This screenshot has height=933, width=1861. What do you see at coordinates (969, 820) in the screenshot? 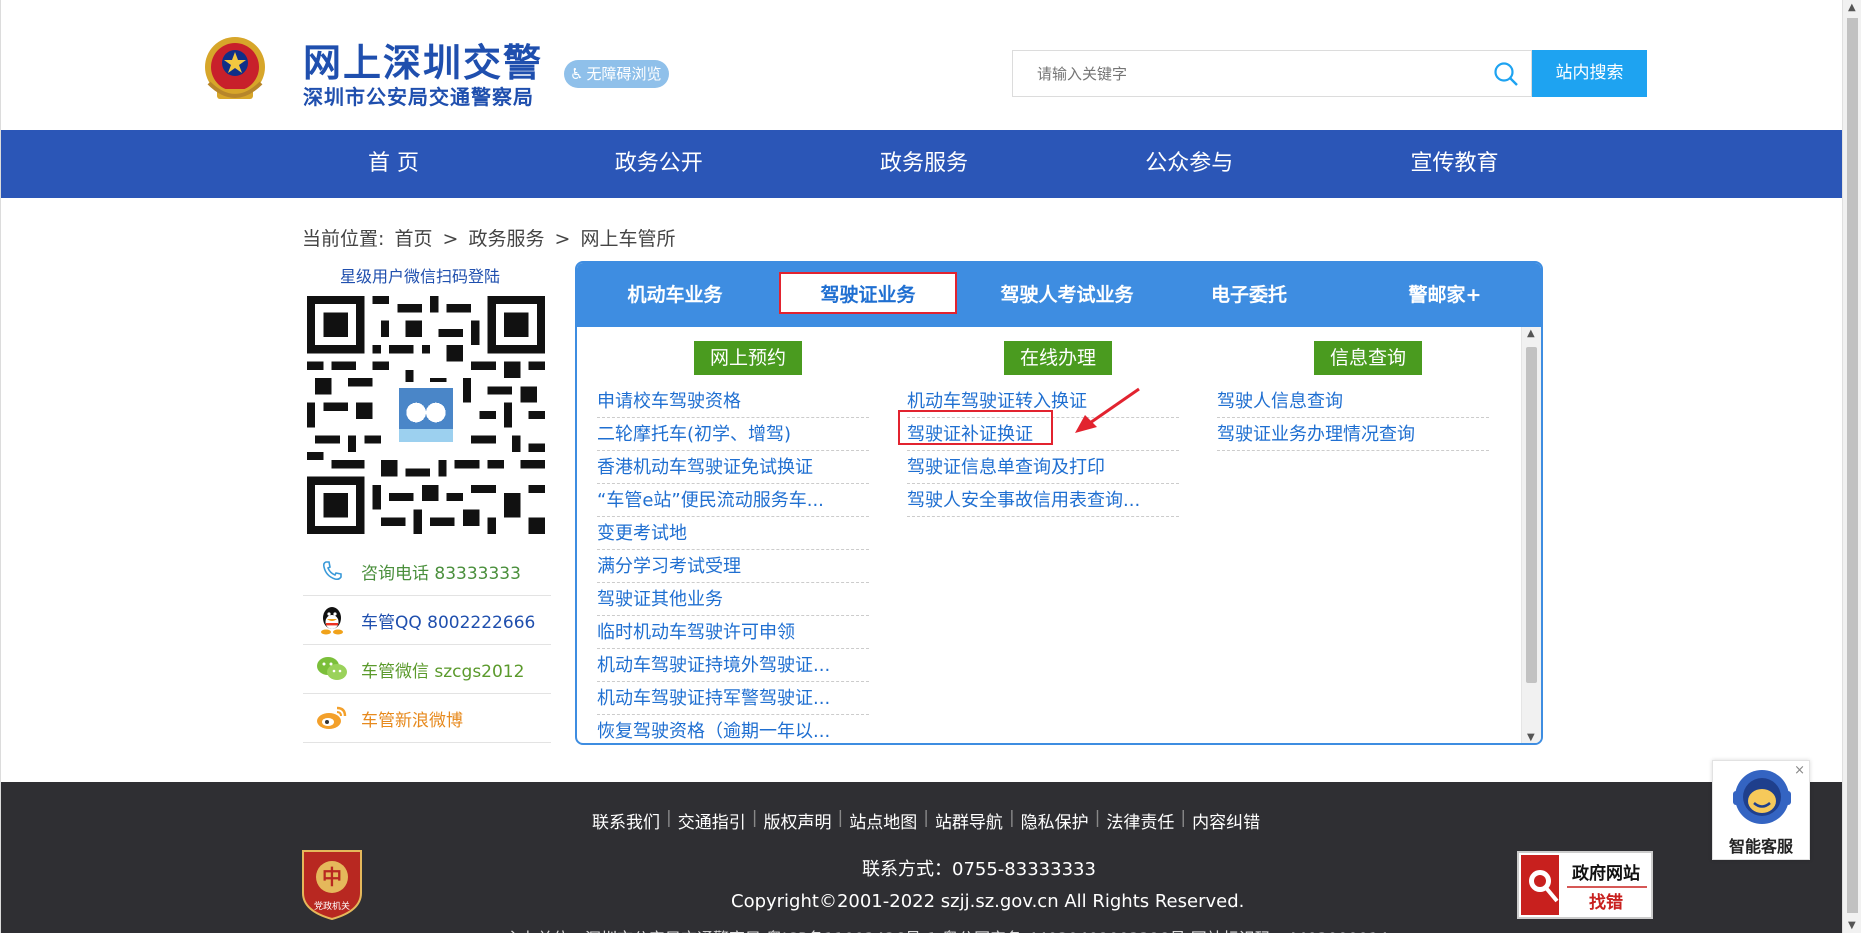
I see `footer-link-site-group: 站群导航` at bounding box center [969, 820].